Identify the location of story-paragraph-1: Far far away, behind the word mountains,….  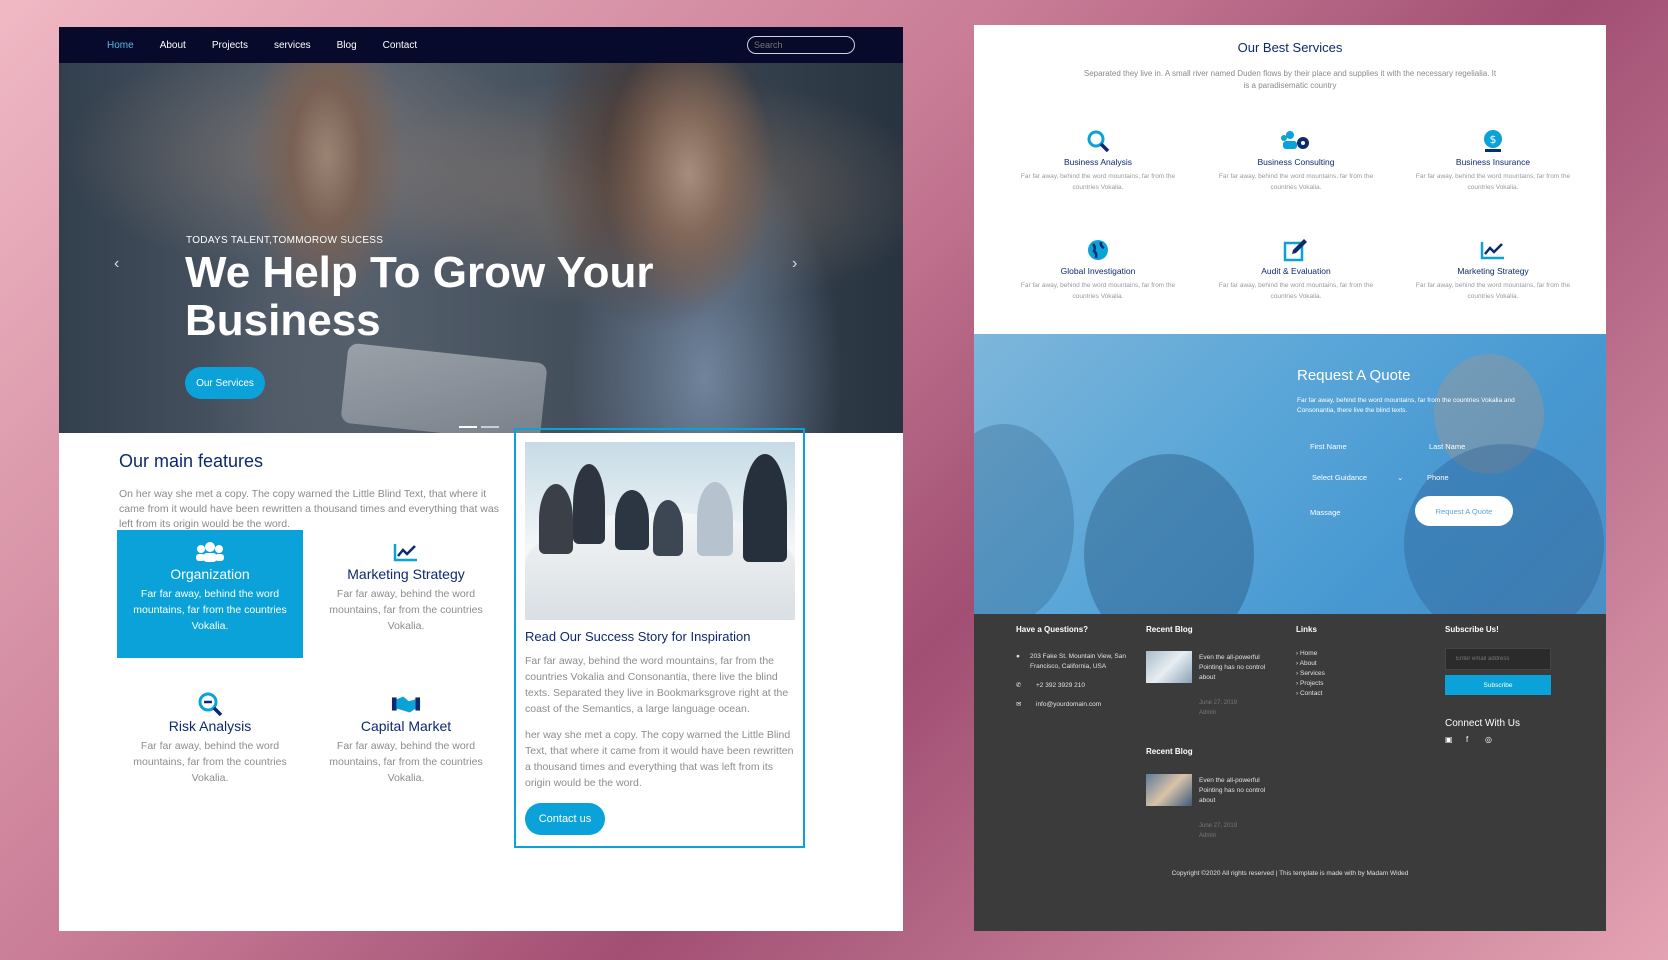
(657, 685).